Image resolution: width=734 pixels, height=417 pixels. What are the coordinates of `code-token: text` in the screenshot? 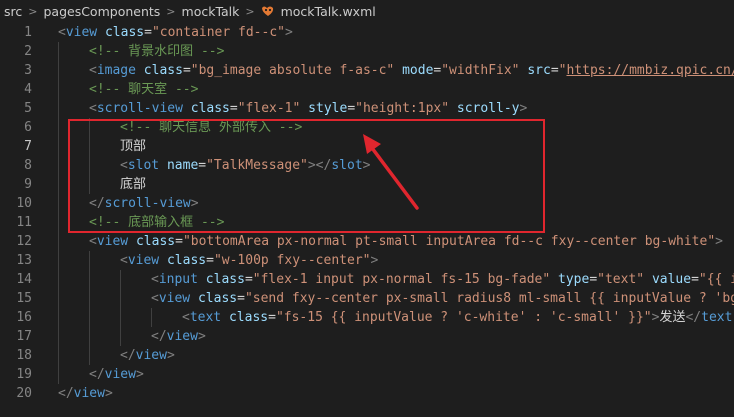 It's located at (717, 317).